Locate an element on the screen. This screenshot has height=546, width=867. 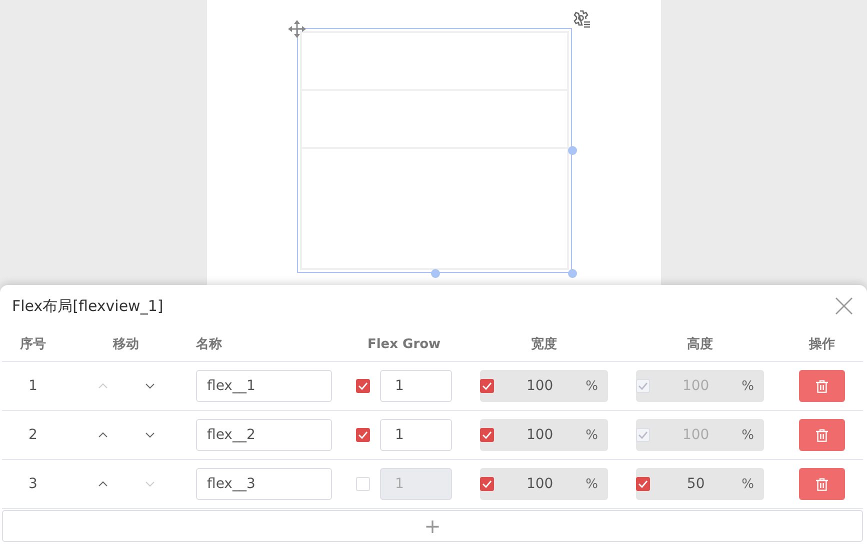
column-header: 移动 is located at coordinates (126, 344).